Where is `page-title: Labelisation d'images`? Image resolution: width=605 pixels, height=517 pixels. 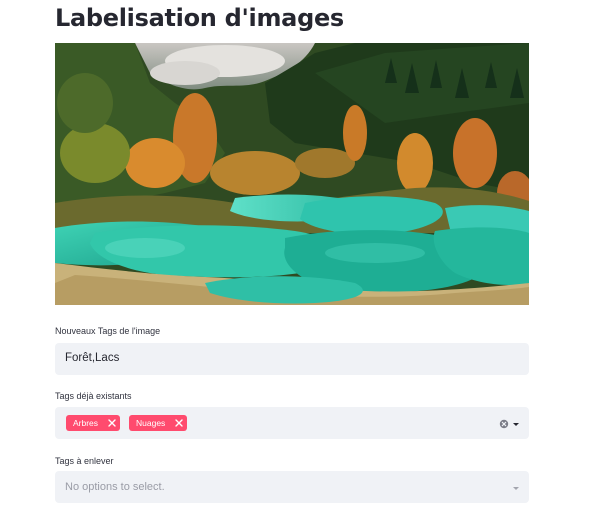
page-title: Labelisation d'images is located at coordinates (199, 18).